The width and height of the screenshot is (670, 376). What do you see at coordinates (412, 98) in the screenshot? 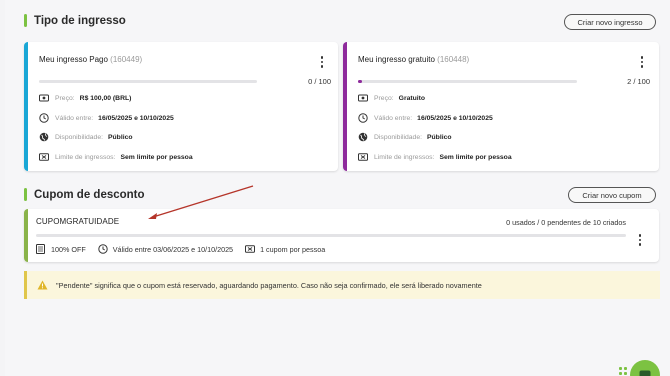
I see `price-value: Gratuito` at bounding box center [412, 98].